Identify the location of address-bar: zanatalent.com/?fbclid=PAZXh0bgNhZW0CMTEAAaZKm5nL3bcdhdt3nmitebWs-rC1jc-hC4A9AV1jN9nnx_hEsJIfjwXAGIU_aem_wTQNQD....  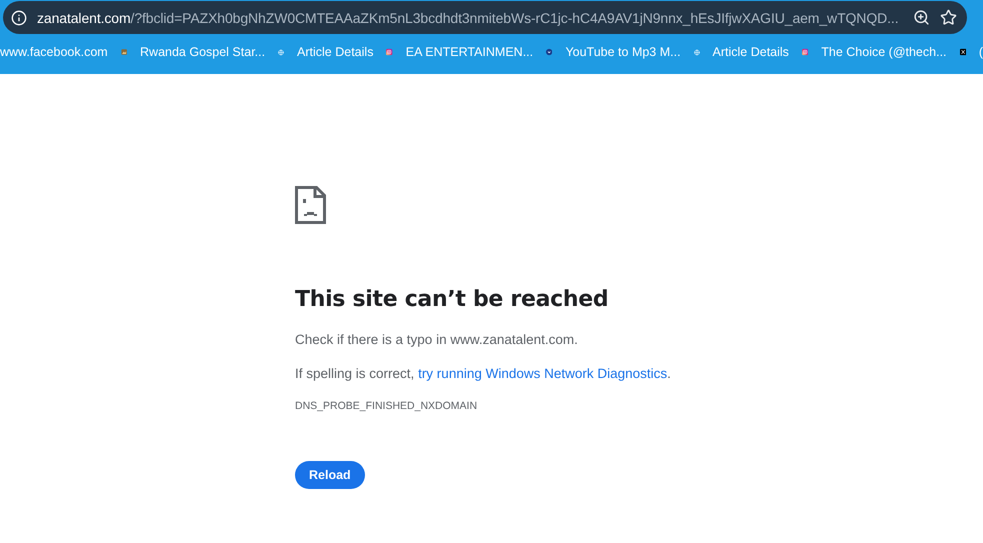
(485, 17).